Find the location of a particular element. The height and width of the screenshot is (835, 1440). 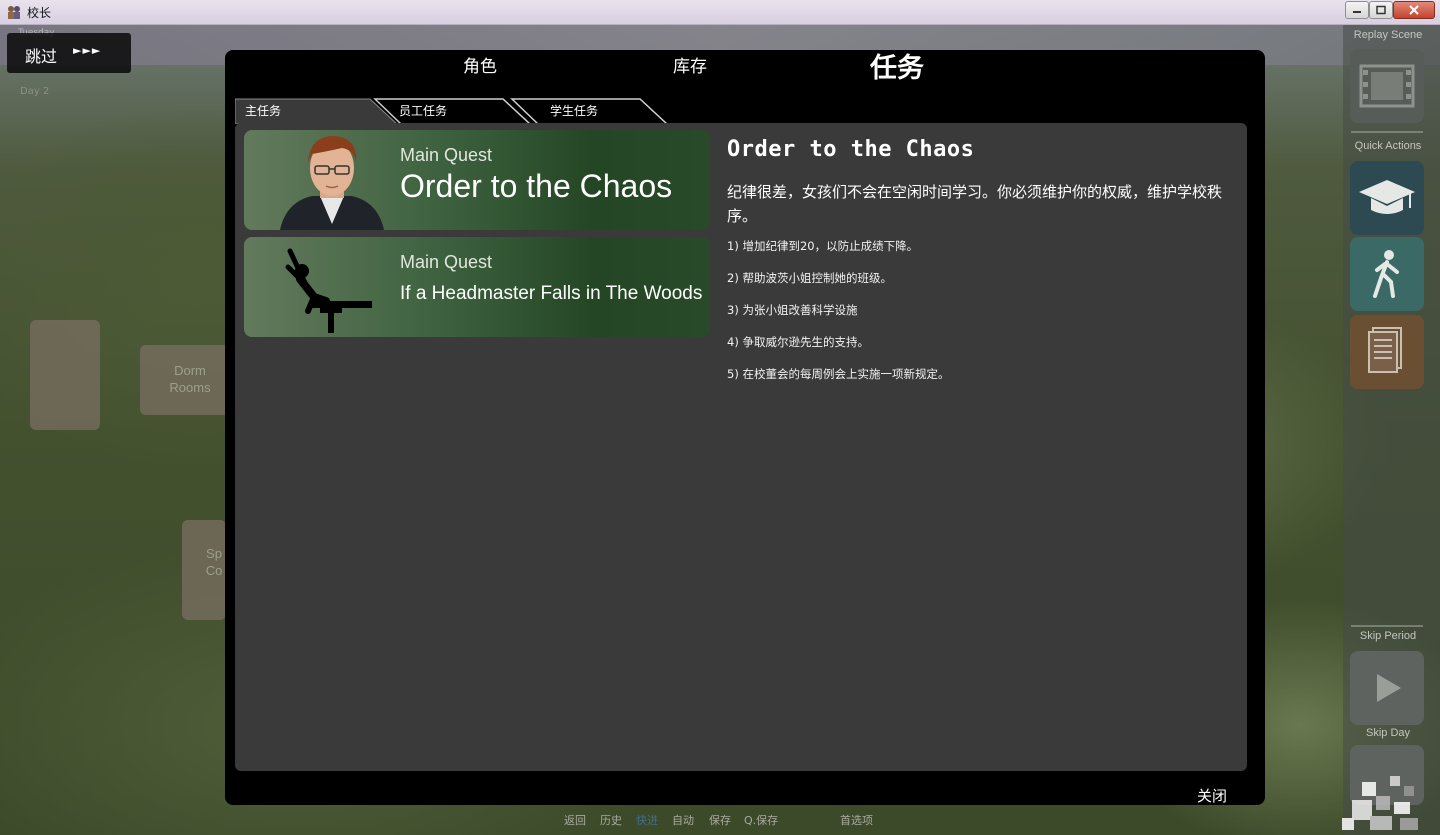

quest-objective: 2) 帮助波茨小姐控制她的班级。 is located at coordinates (809, 278).